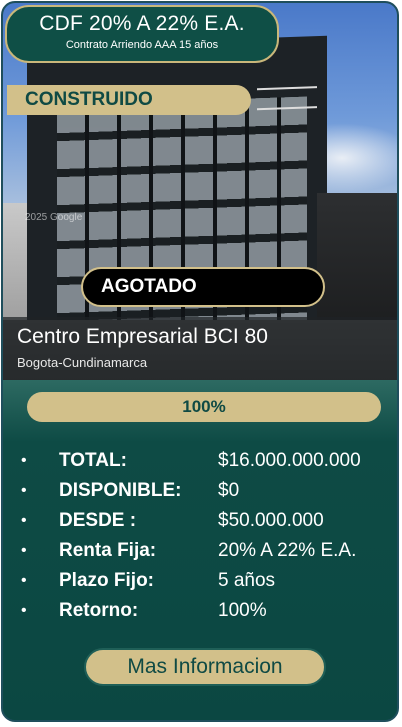  What do you see at coordinates (108, 550) in the screenshot?
I see `detail-label: Renta Fija:` at bounding box center [108, 550].